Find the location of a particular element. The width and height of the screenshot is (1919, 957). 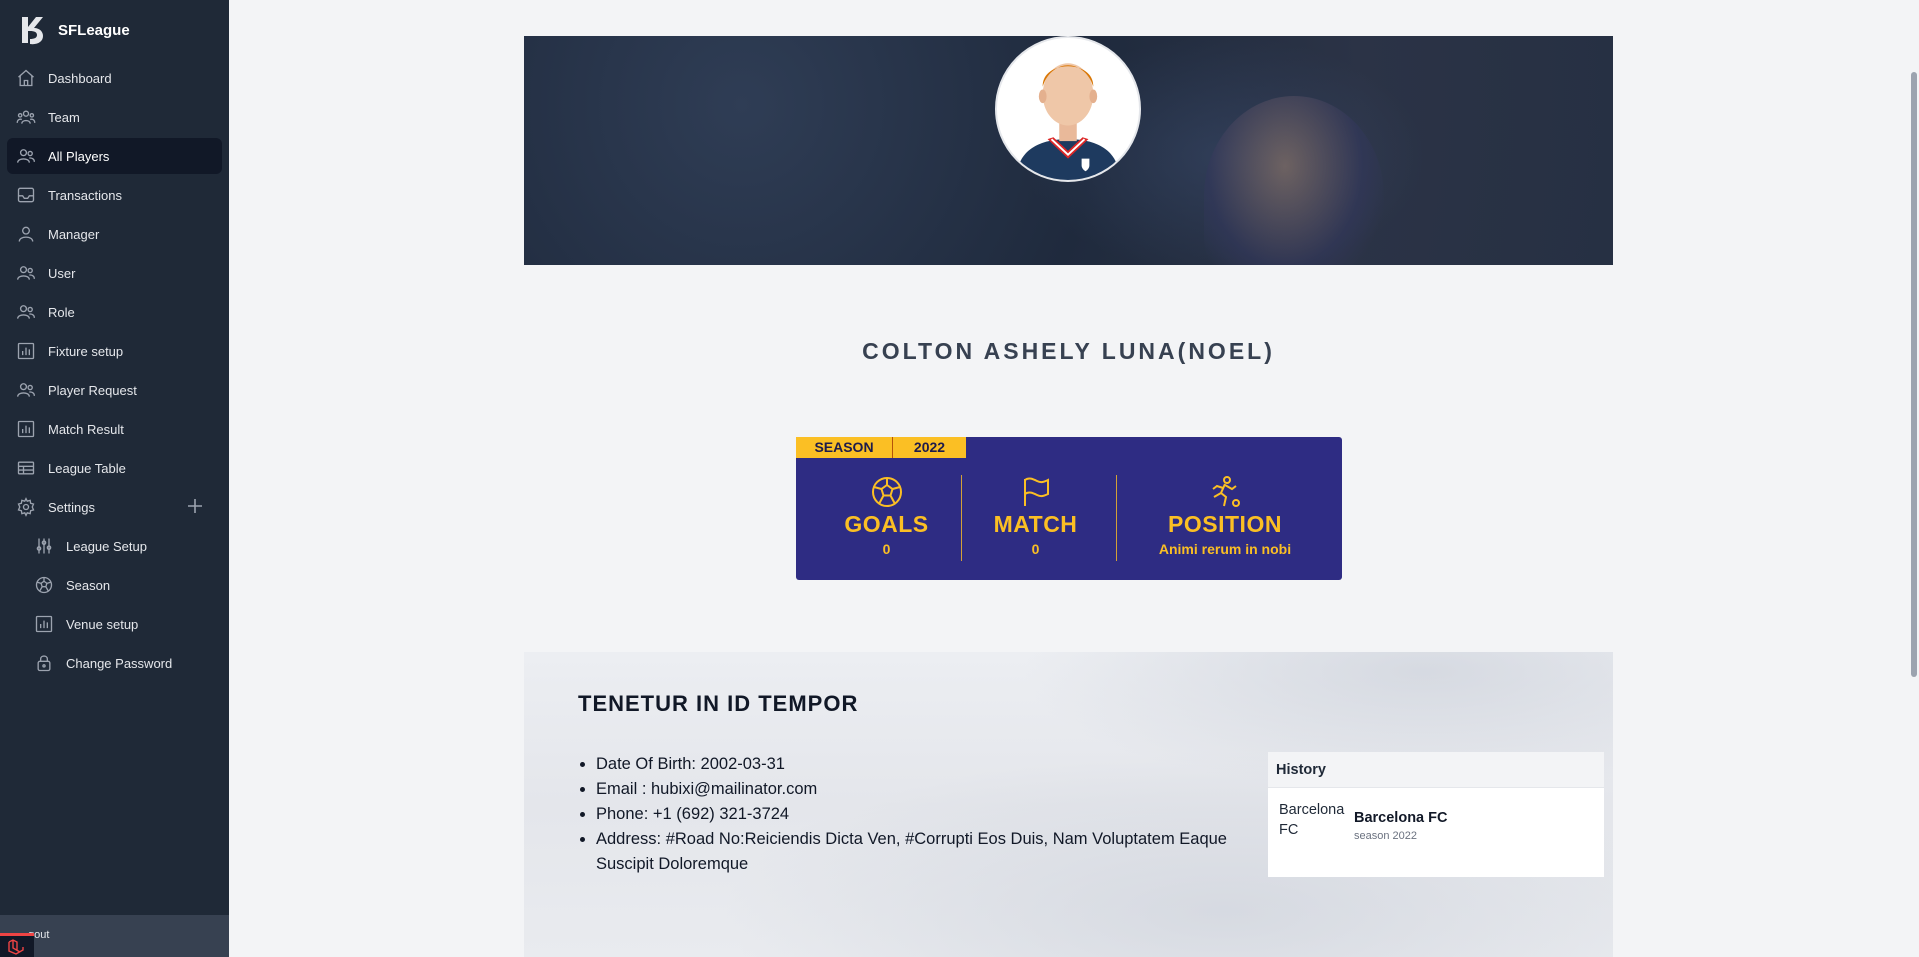

lock-icon is located at coordinates (44, 663).